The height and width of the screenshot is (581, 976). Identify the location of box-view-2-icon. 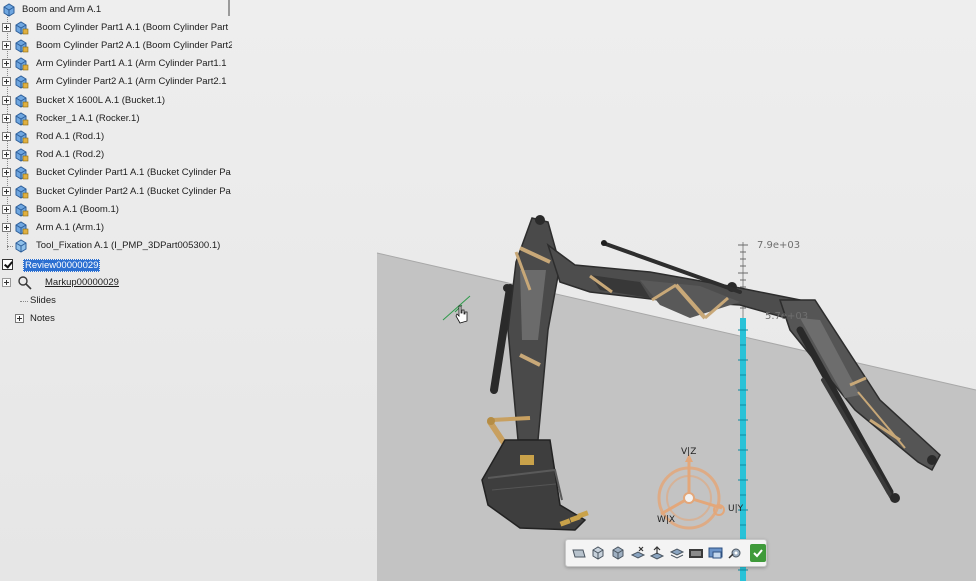
(618, 553).